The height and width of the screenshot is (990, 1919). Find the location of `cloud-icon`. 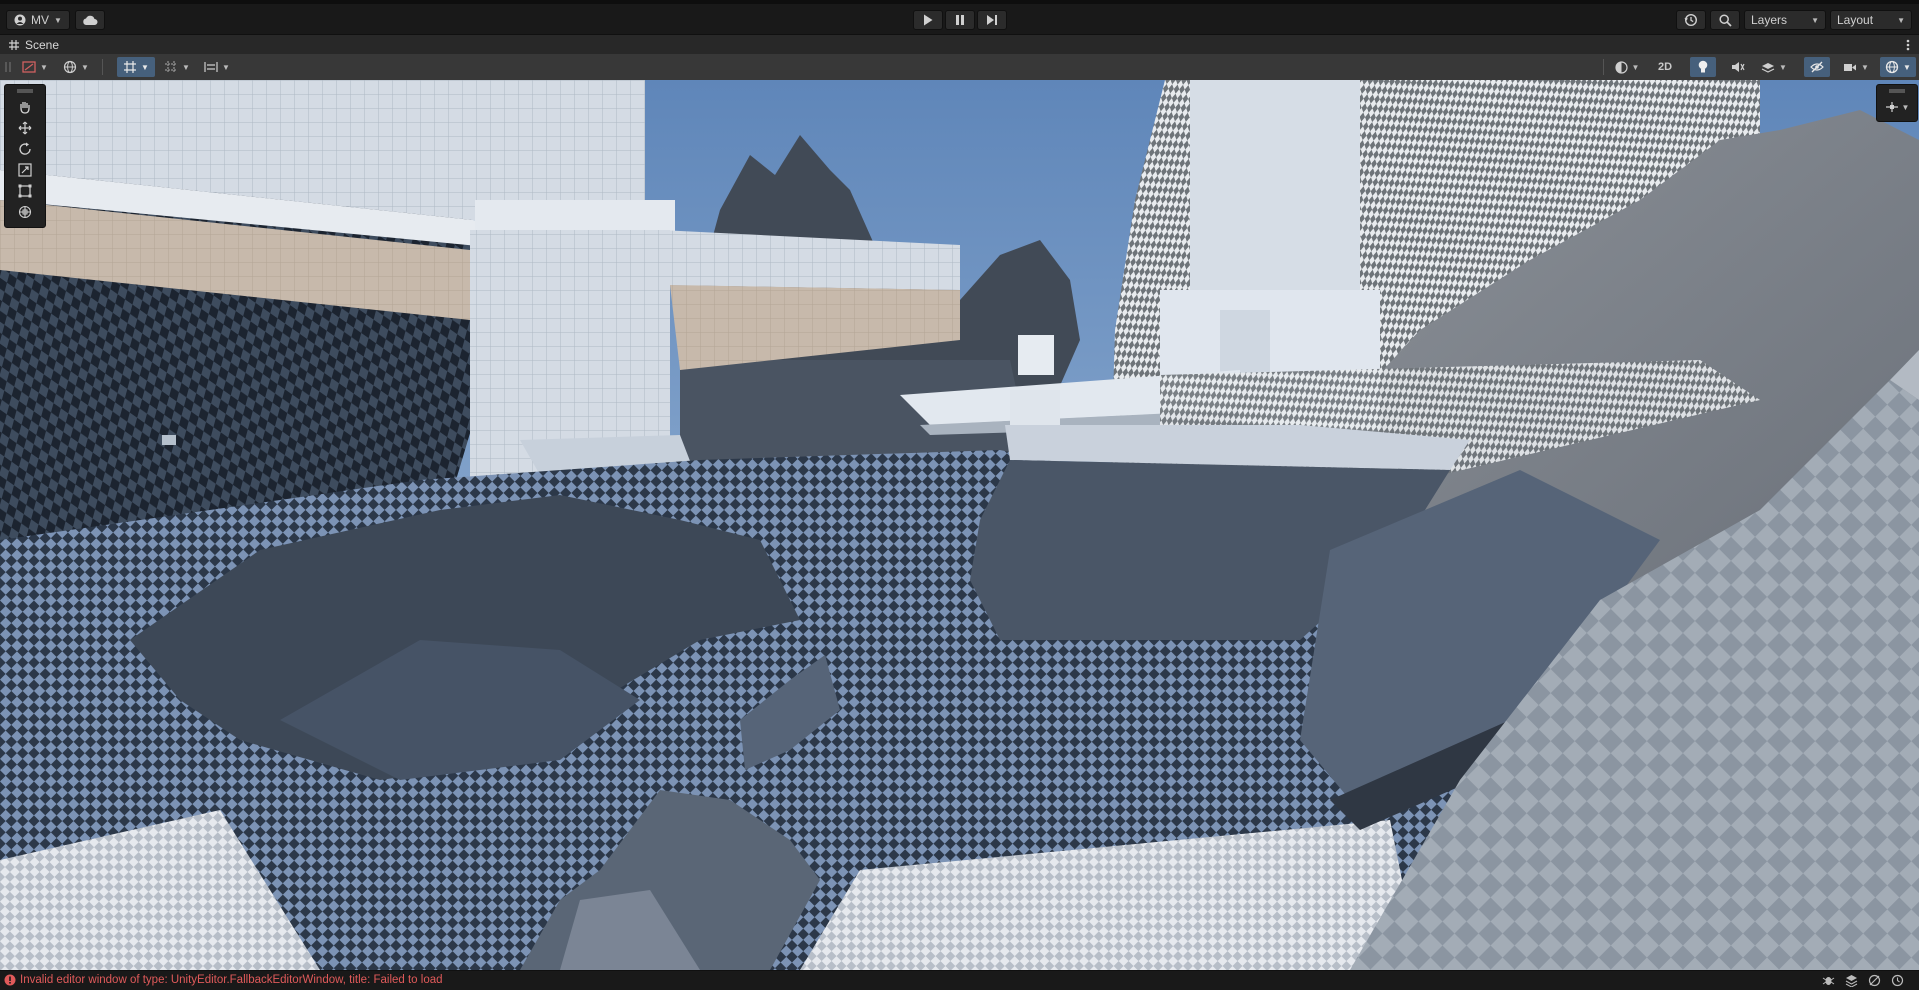

cloud-icon is located at coordinates (90, 20).